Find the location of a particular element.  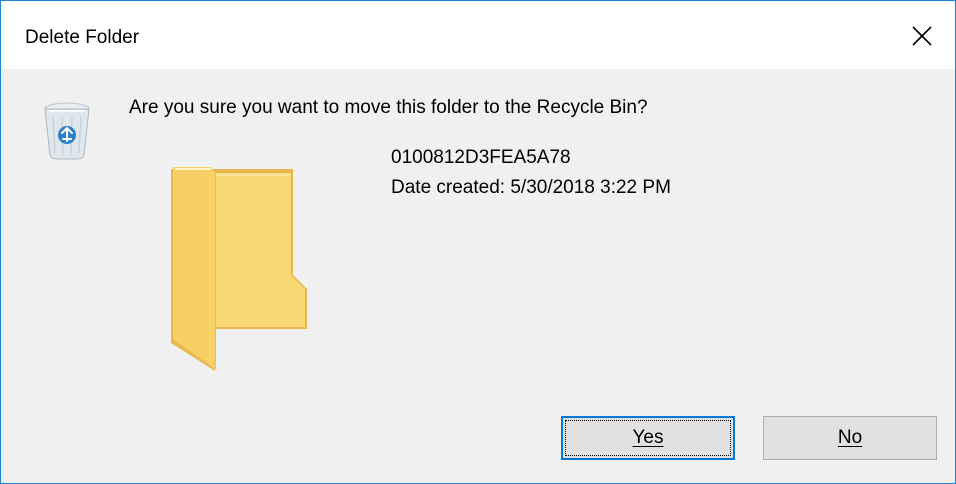

title-bar: Delete Folder is located at coordinates (478, 35).